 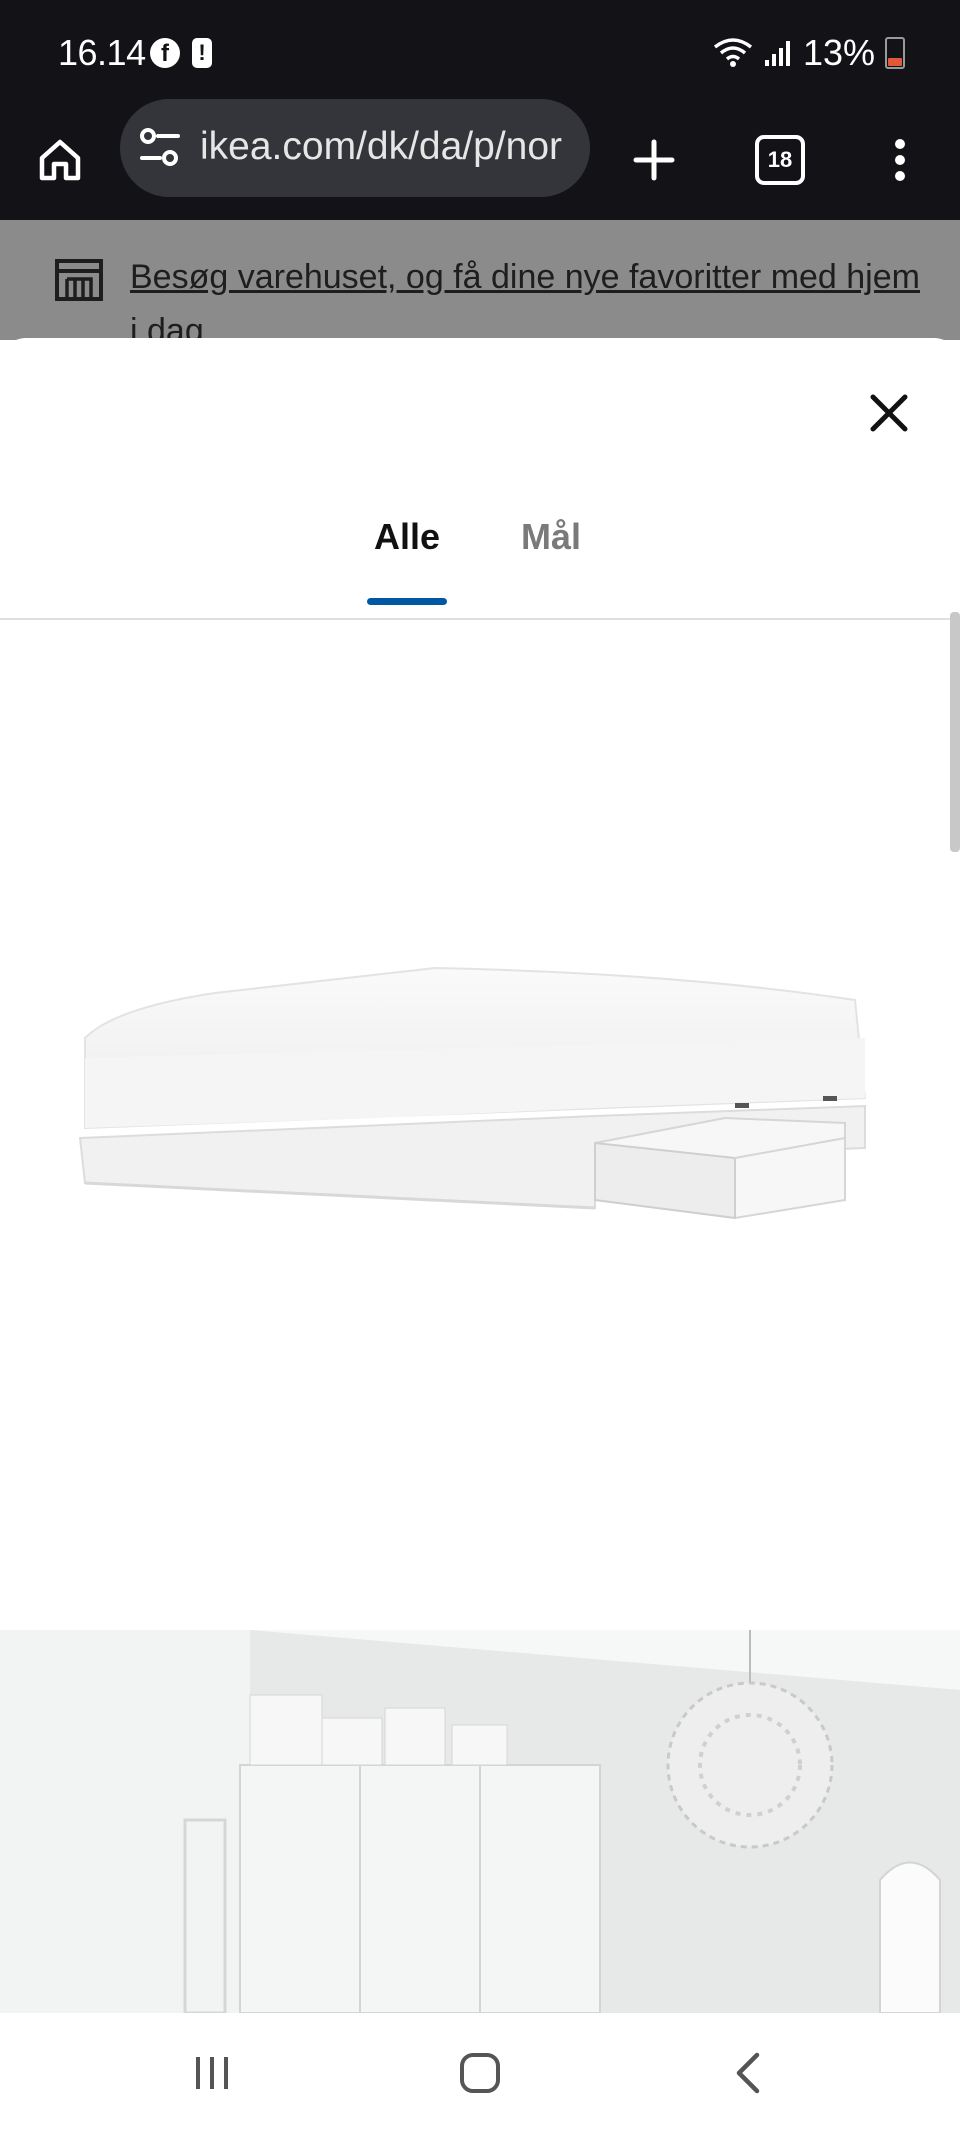 What do you see at coordinates (838, 52) in the screenshot?
I see `battery-percentage: 13%` at bounding box center [838, 52].